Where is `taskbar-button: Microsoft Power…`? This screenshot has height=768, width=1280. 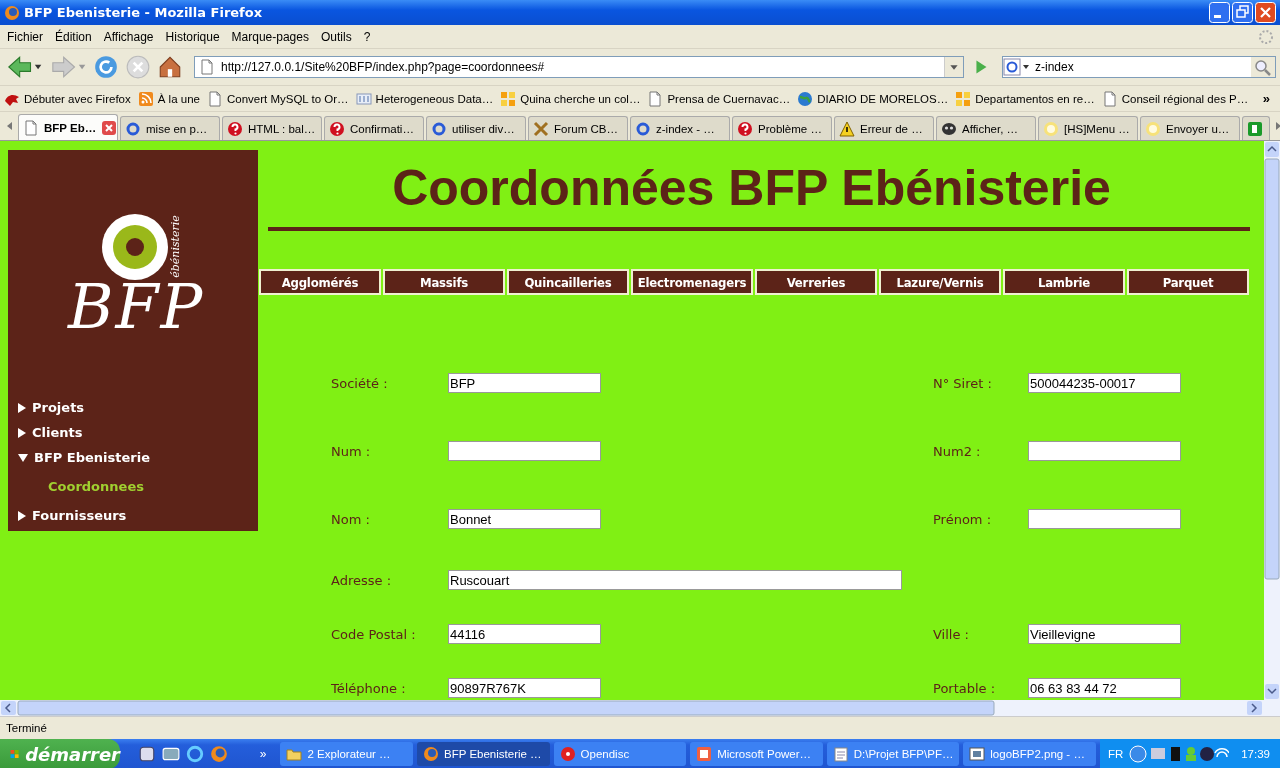 taskbar-button: Microsoft Power… is located at coordinates (756, 754).